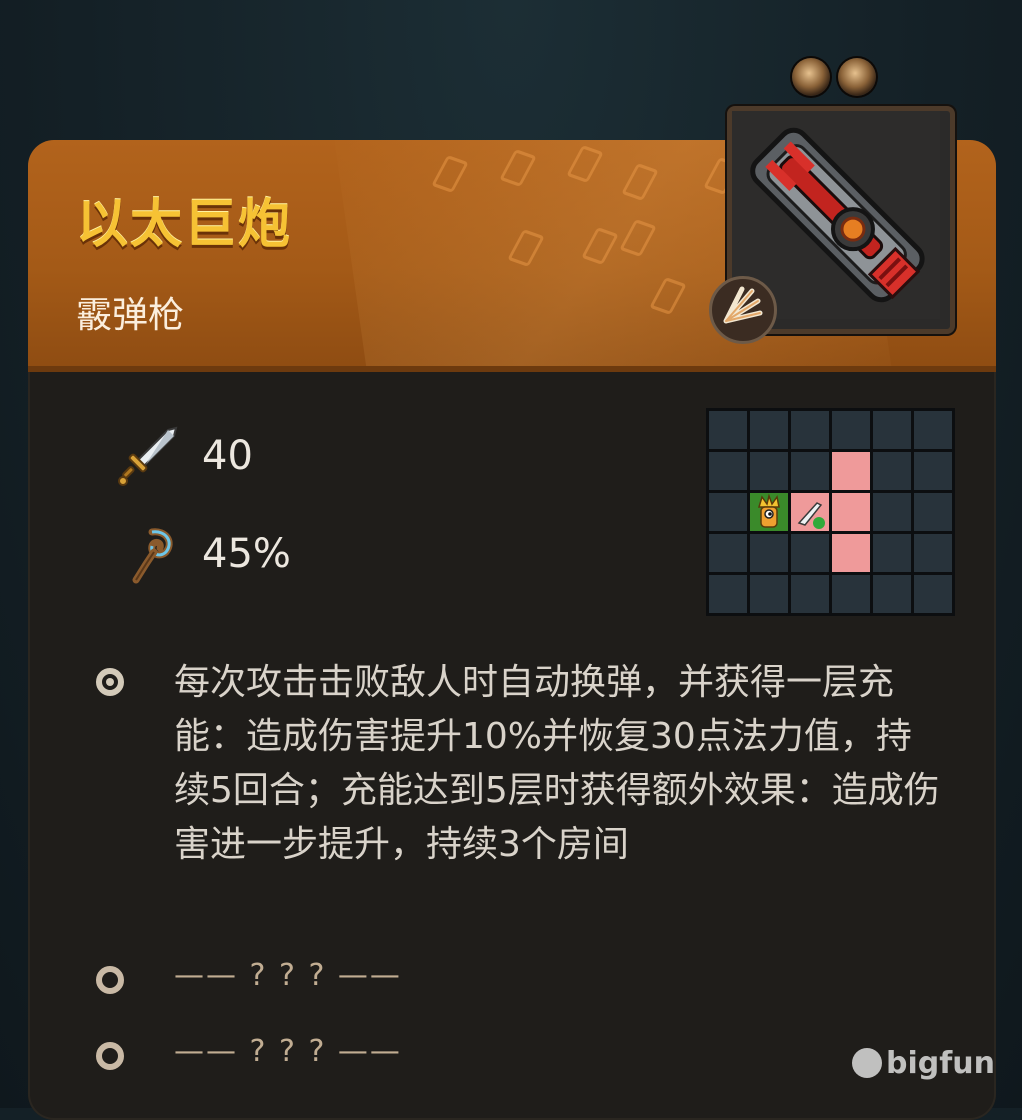  What do you see at coordinates (940, 1063) in the screenshot?
I see `watermark-text: bigfun` at bounding box center [940, 1063].